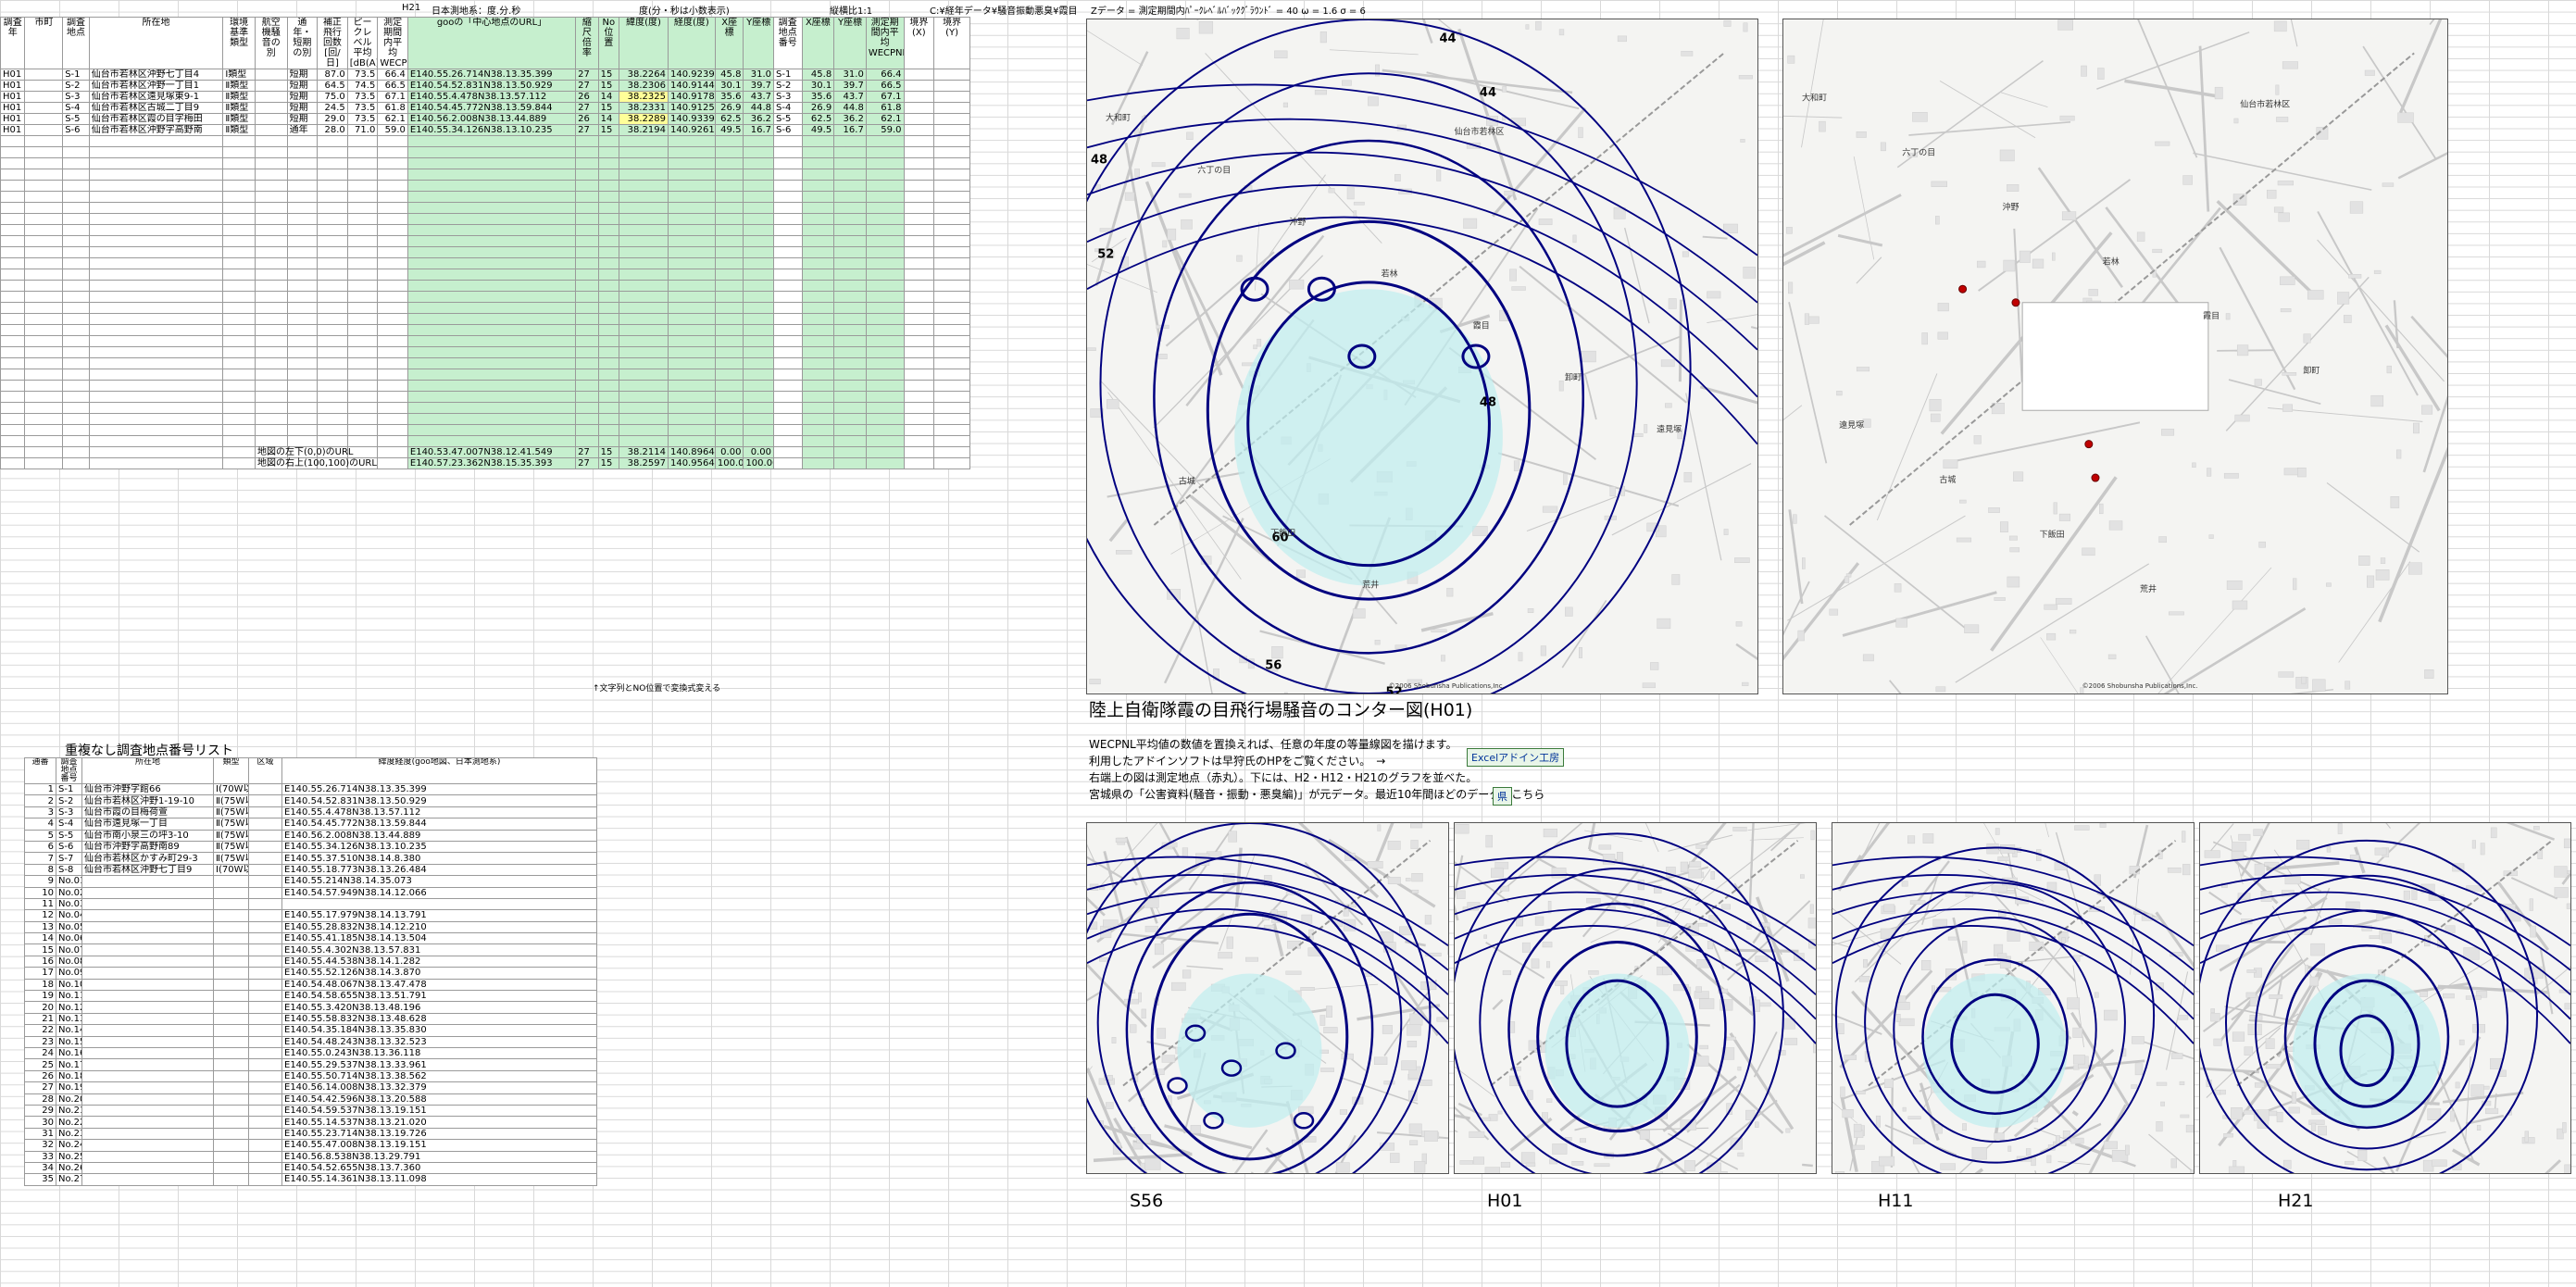  I want to click on table-cell: E140.55.58.832N38.13.48.628, so click(439, 1019).